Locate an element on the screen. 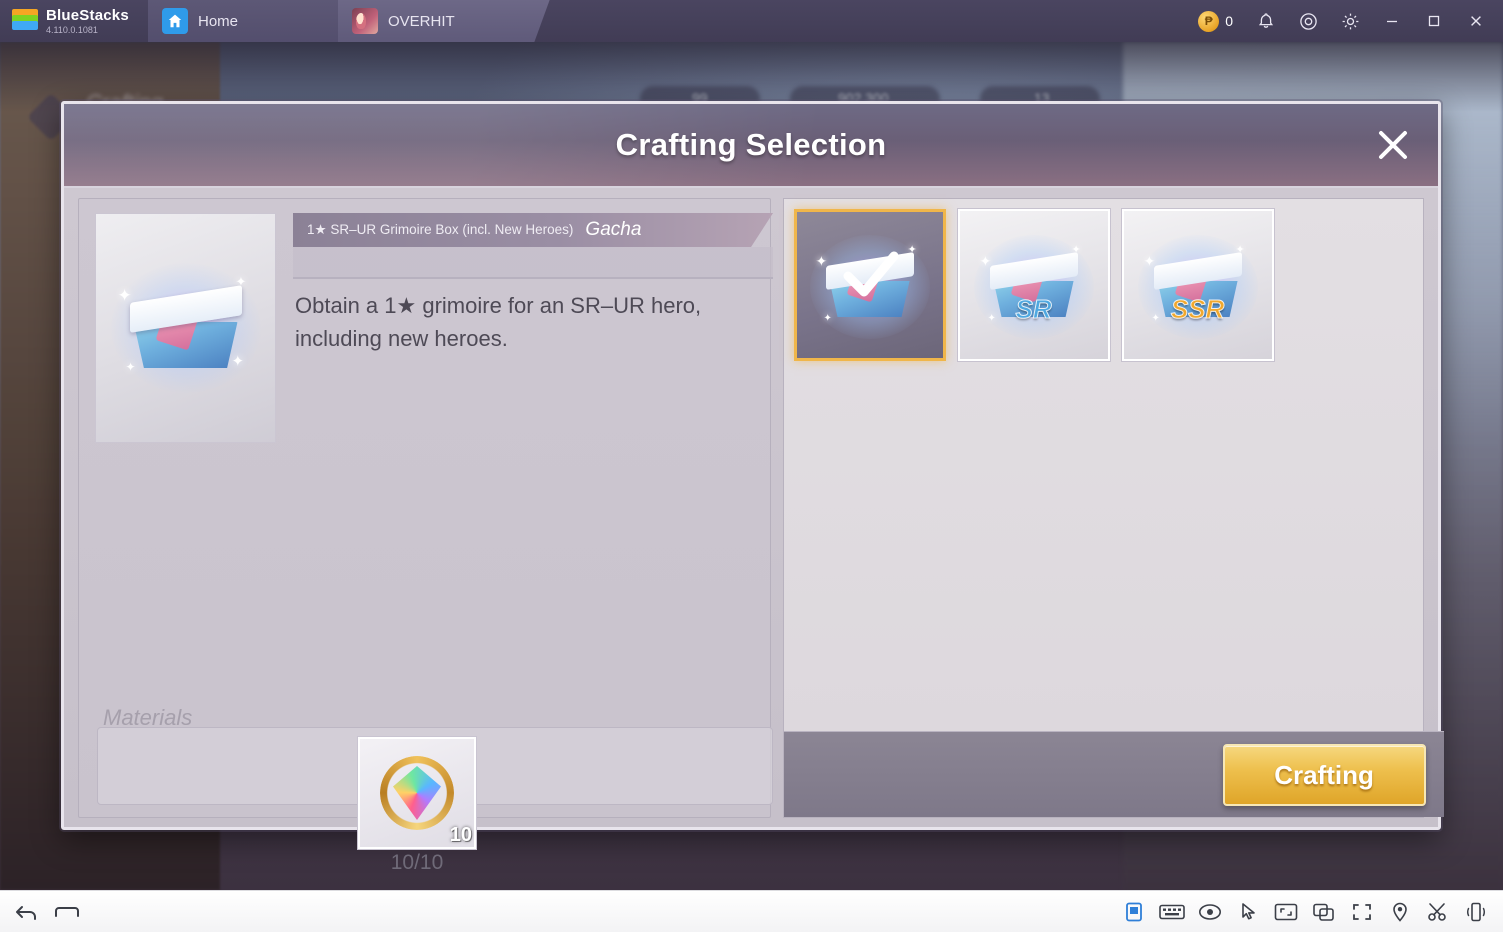  copy-icon is located at coordinates (1324, 912).